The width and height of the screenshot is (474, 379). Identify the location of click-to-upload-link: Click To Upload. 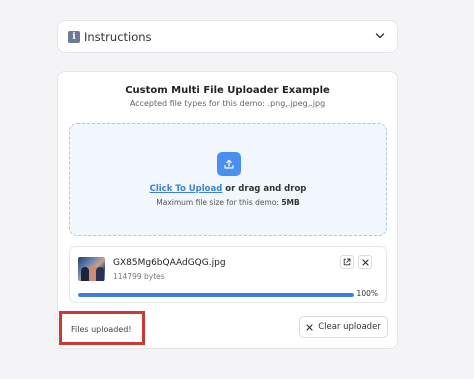
(186, 189).